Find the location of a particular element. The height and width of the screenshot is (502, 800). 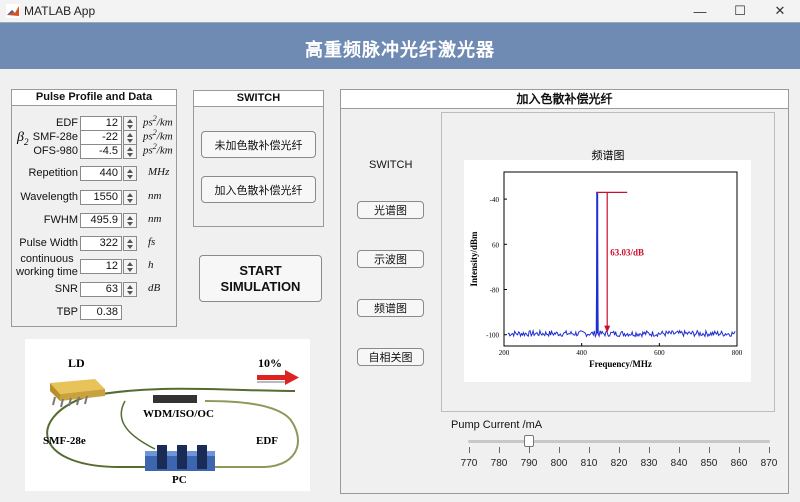

slider-tick-label: 790 is located at coordinates (529, 463).